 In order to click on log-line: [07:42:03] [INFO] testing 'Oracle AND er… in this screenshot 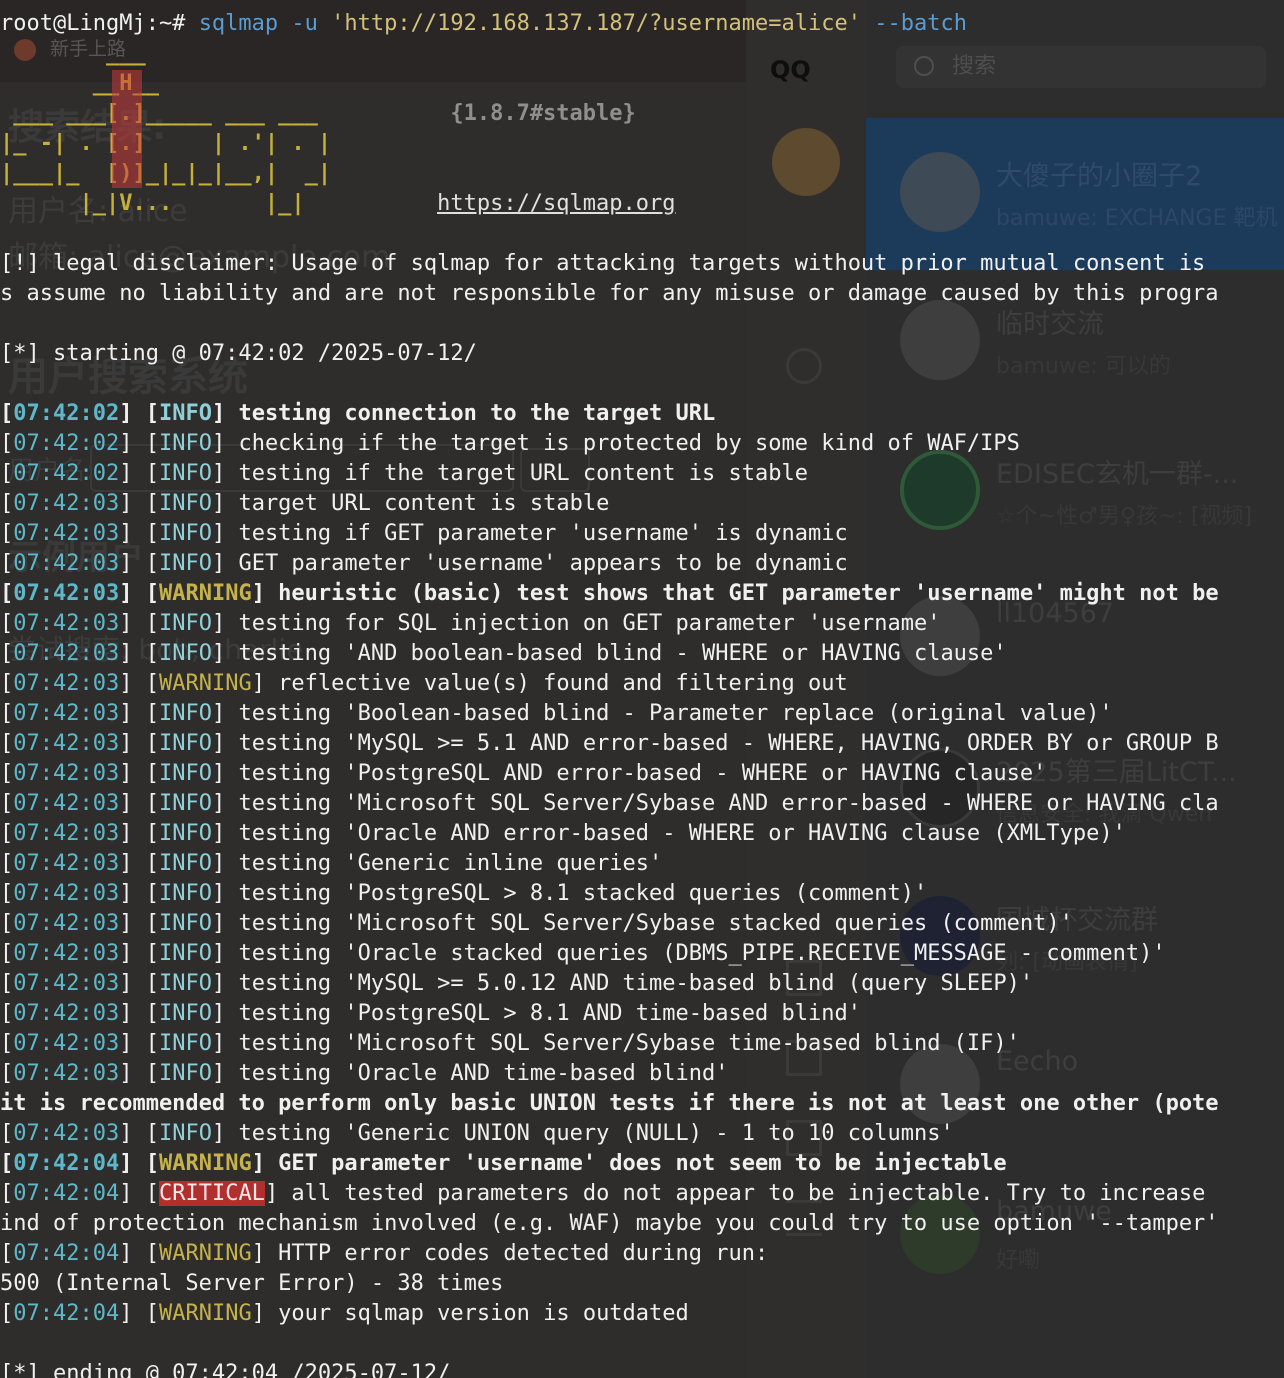, I will do `click(563, 834)`.